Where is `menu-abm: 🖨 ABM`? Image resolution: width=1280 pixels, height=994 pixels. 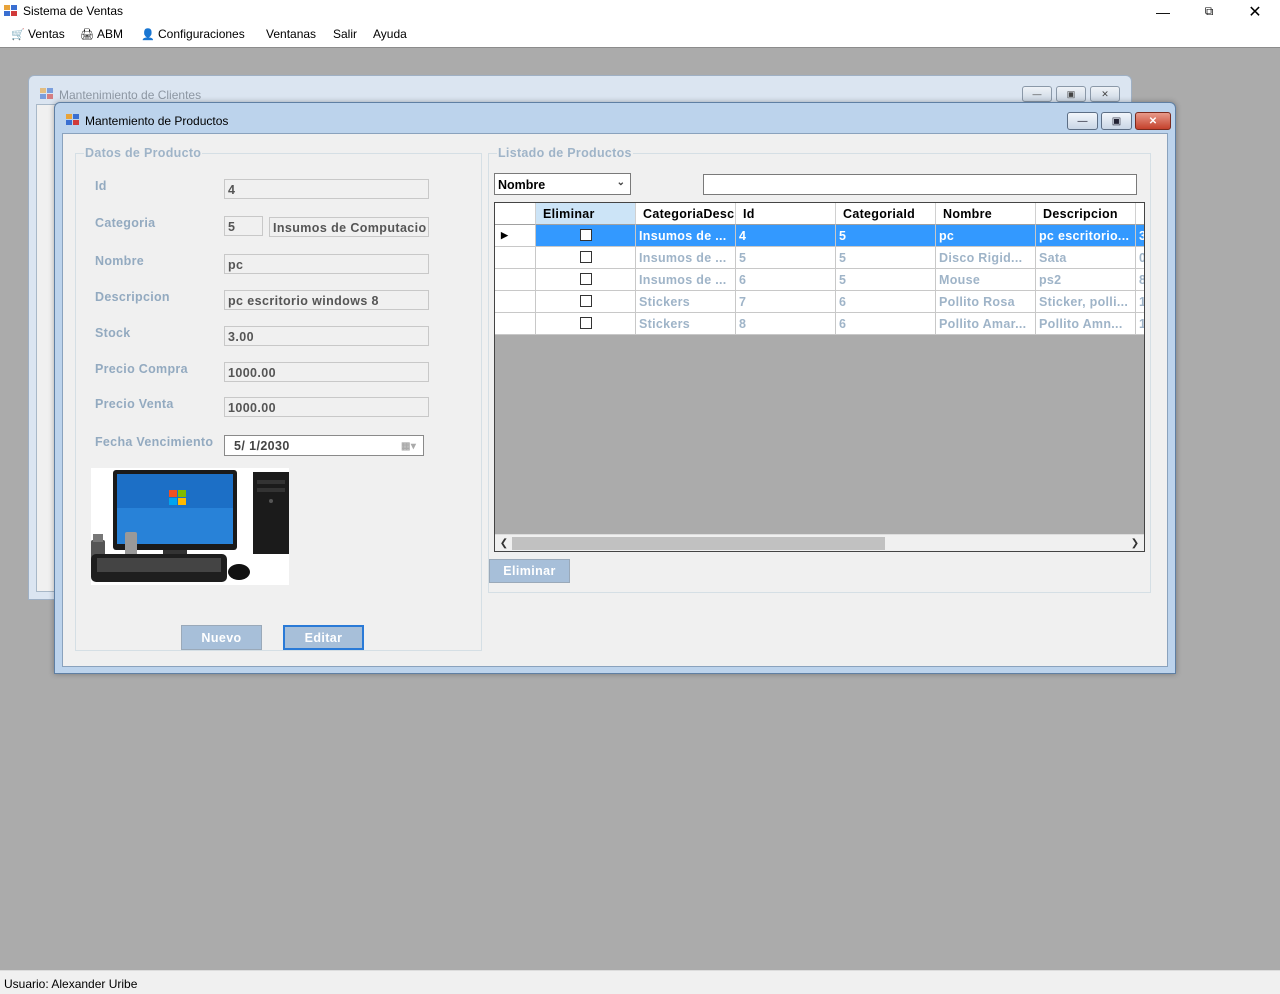 menu-abm: 🖨 ABM is located at coordinates (101, 34).